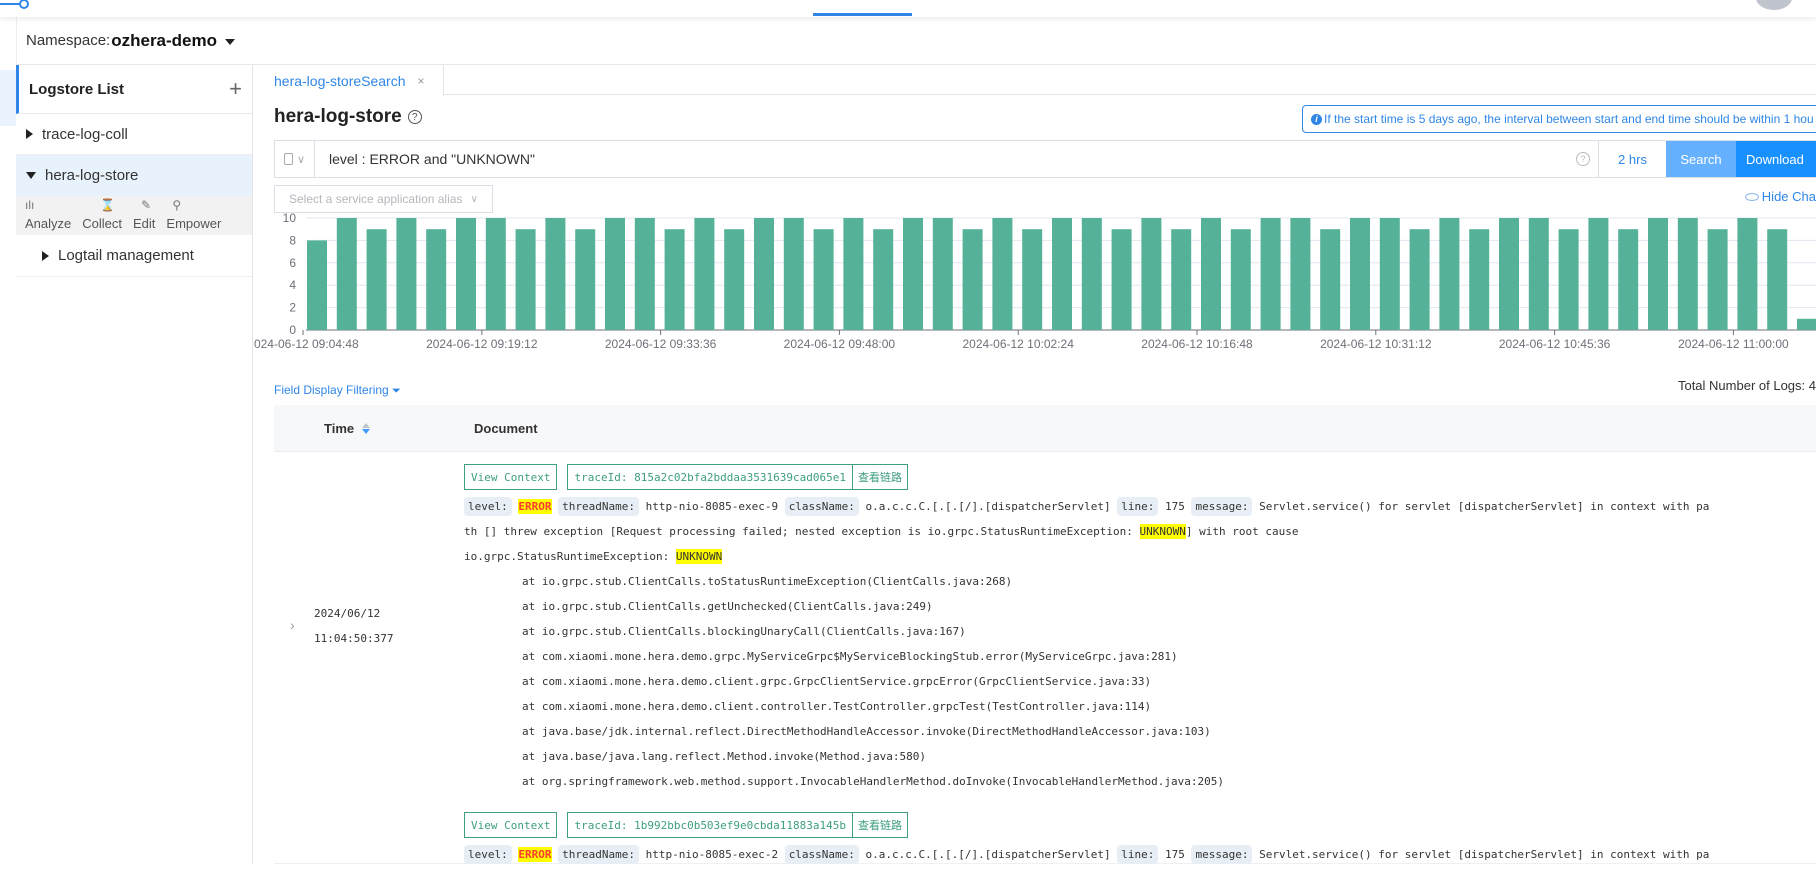 Image resolution: width=1816 pixels, height=881 pixels. Describe the element at coordinates (48, 215) in the screenshot. I see `analyze-button: ılı Analyze` at that location.